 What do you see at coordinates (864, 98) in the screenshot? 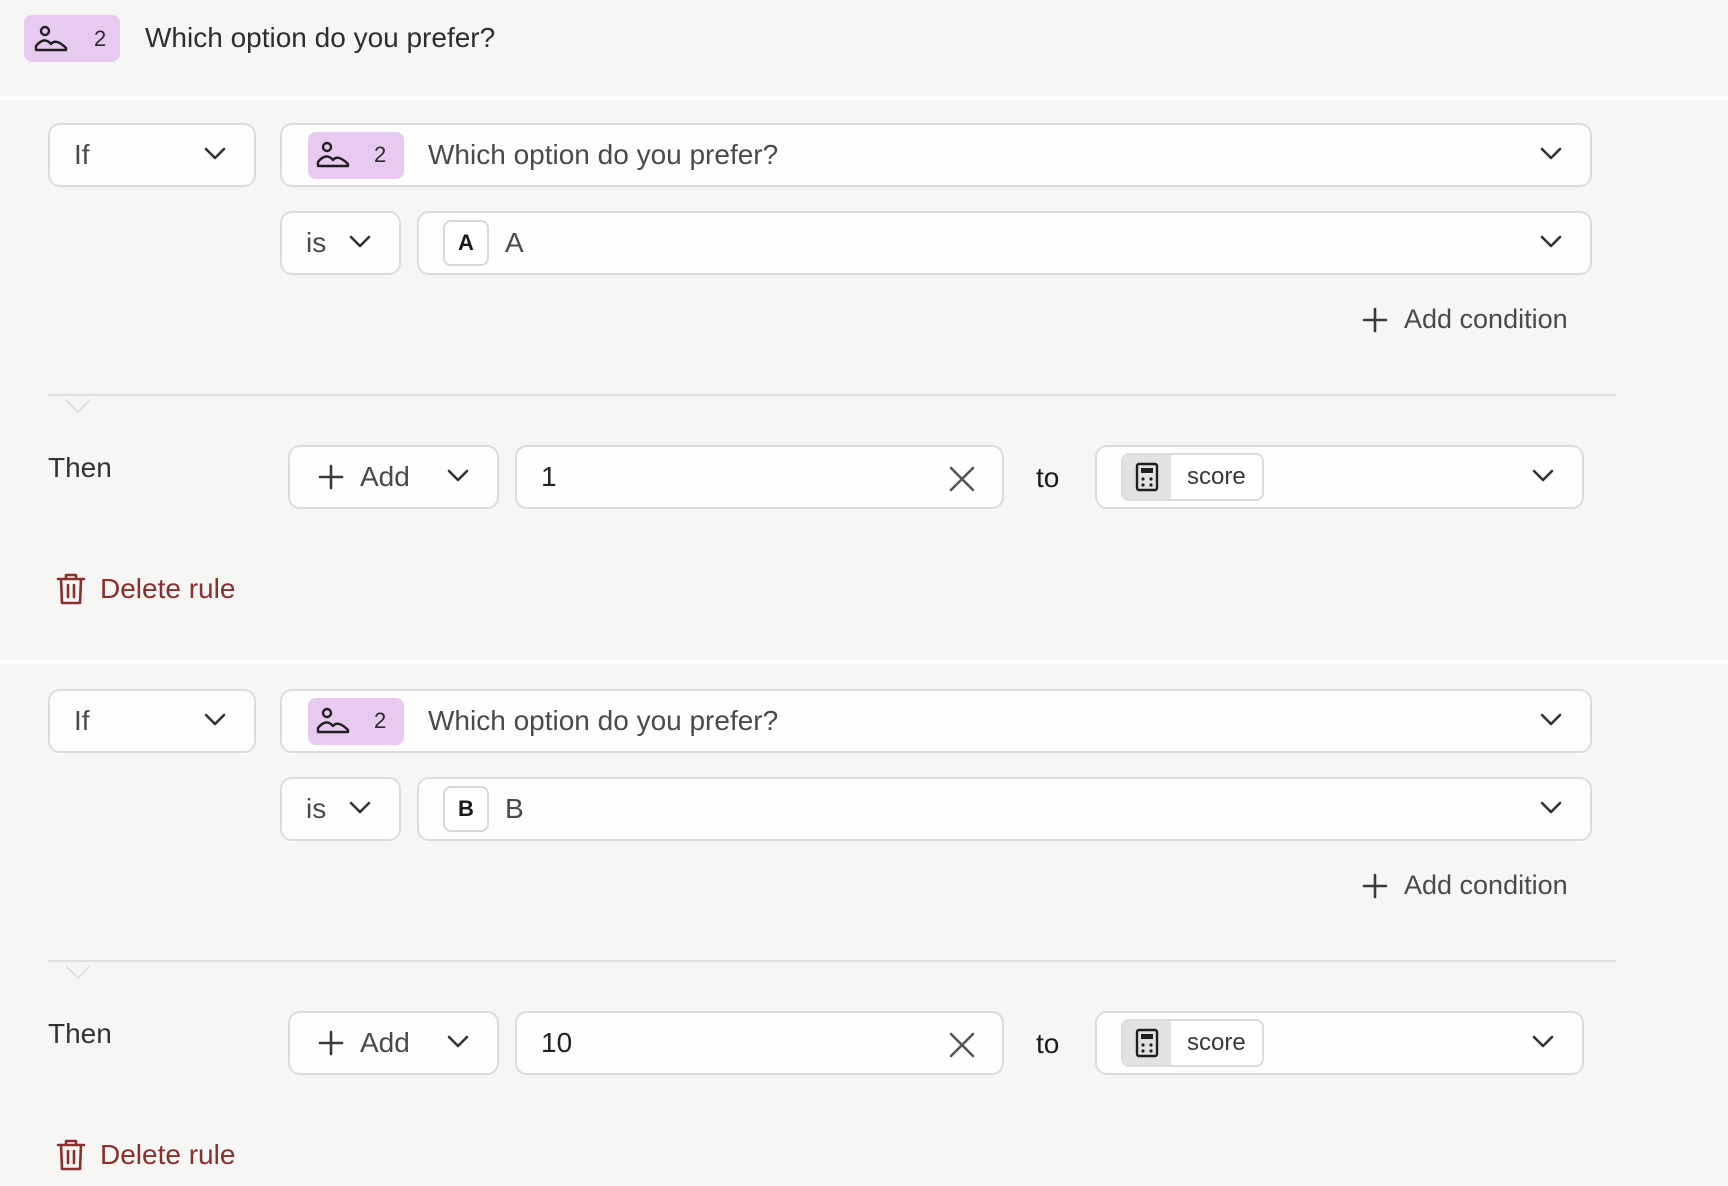
I see `header-divider` at bounding box center [864, 98].